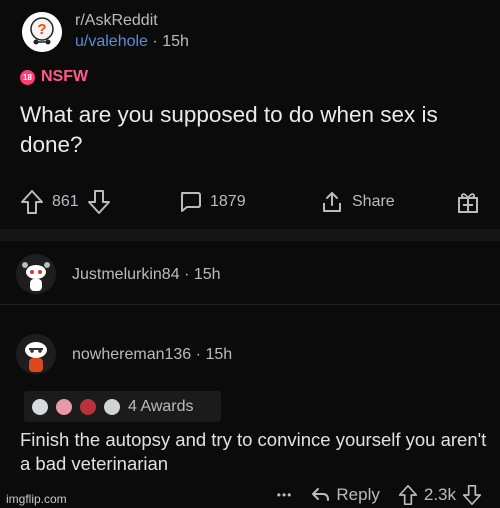 The height and width of the screenshot is (508, 500). I want to click on post-meta: u/valehole · 15h, so click(132, 42).